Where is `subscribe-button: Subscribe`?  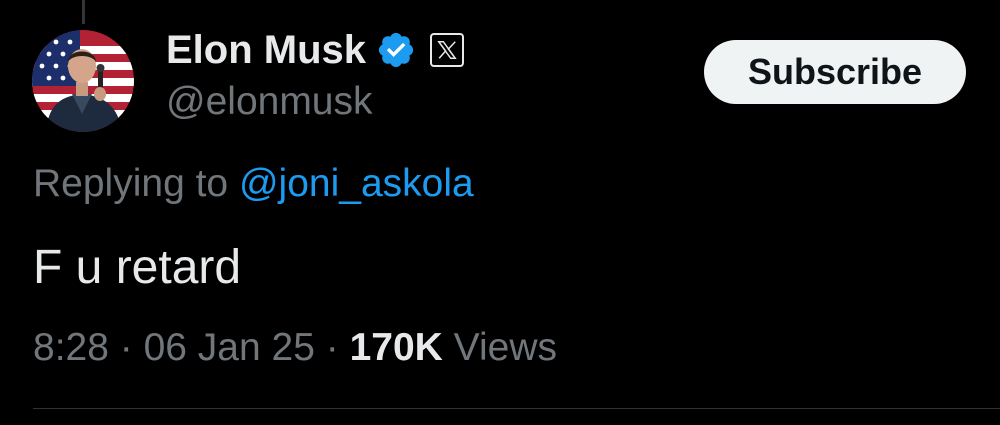
subscribe-button: Subscribe is located at coordinates (835, 72).